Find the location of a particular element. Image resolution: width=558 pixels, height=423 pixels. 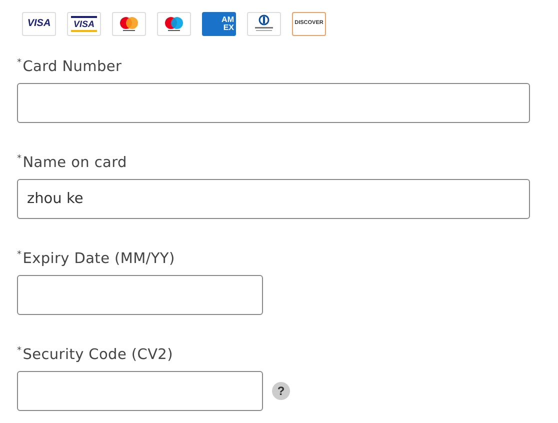

card-logo: AM EX is located at coordinates (219, 24).